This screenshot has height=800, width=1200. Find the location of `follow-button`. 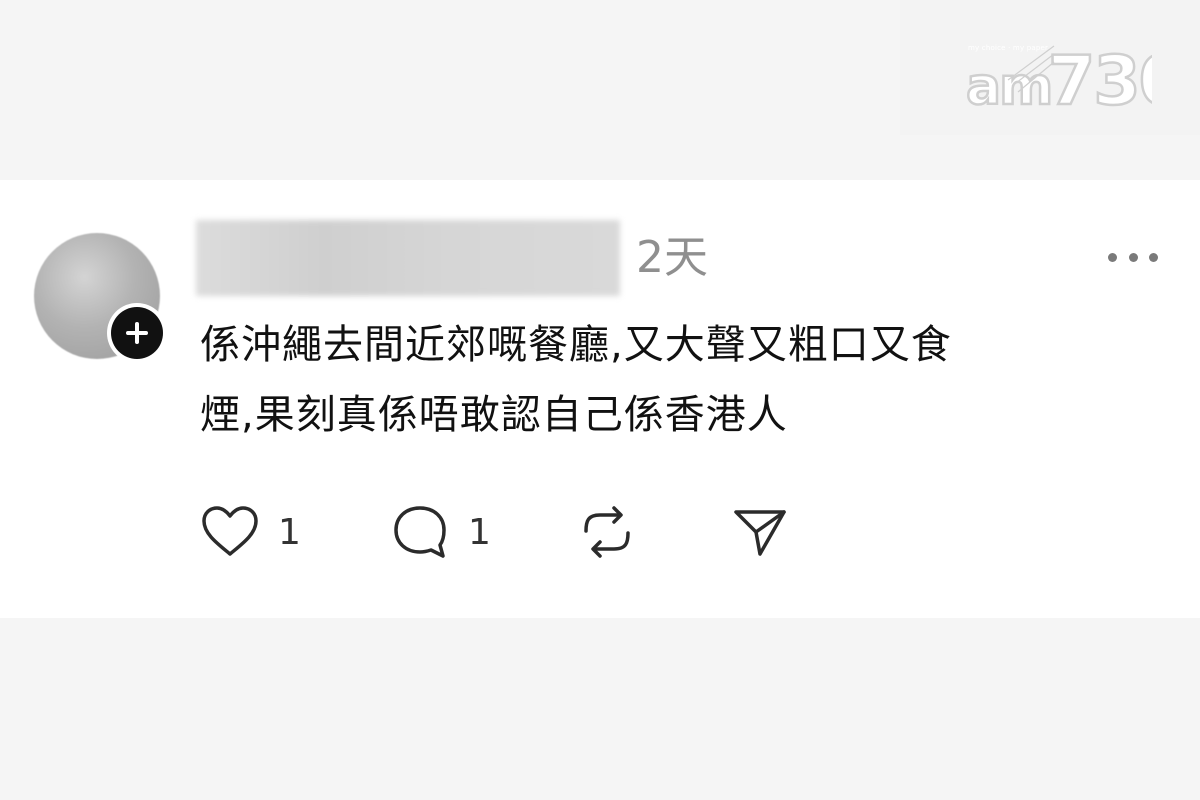

follow-button is located at coordinates (137, 333).